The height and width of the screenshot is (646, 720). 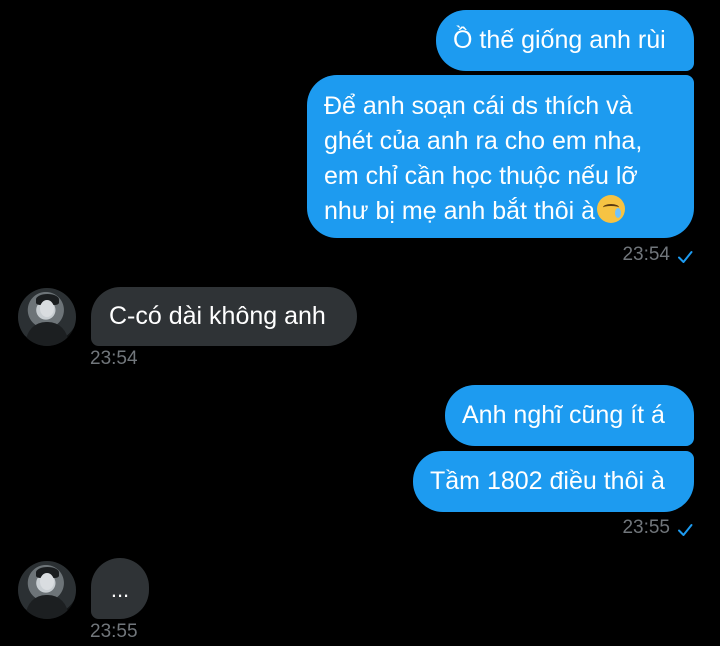 What do you see at coordinates (483, 141) in the screenshot?
I see `message-line: ghét của anh ra cho em nha,` at bounding box center [483, 141].